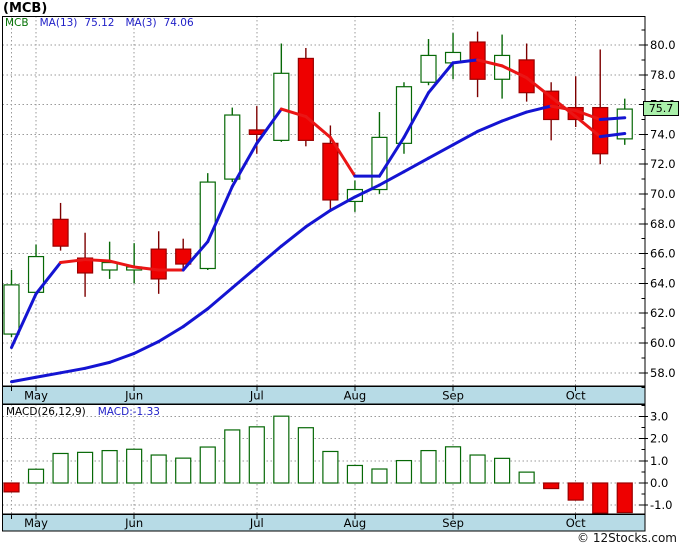 The width and height of the screenshot is (680, 546). Describe the element at coordinates (323, 395) in the screenshot. I see `month-strip-top` at that location.